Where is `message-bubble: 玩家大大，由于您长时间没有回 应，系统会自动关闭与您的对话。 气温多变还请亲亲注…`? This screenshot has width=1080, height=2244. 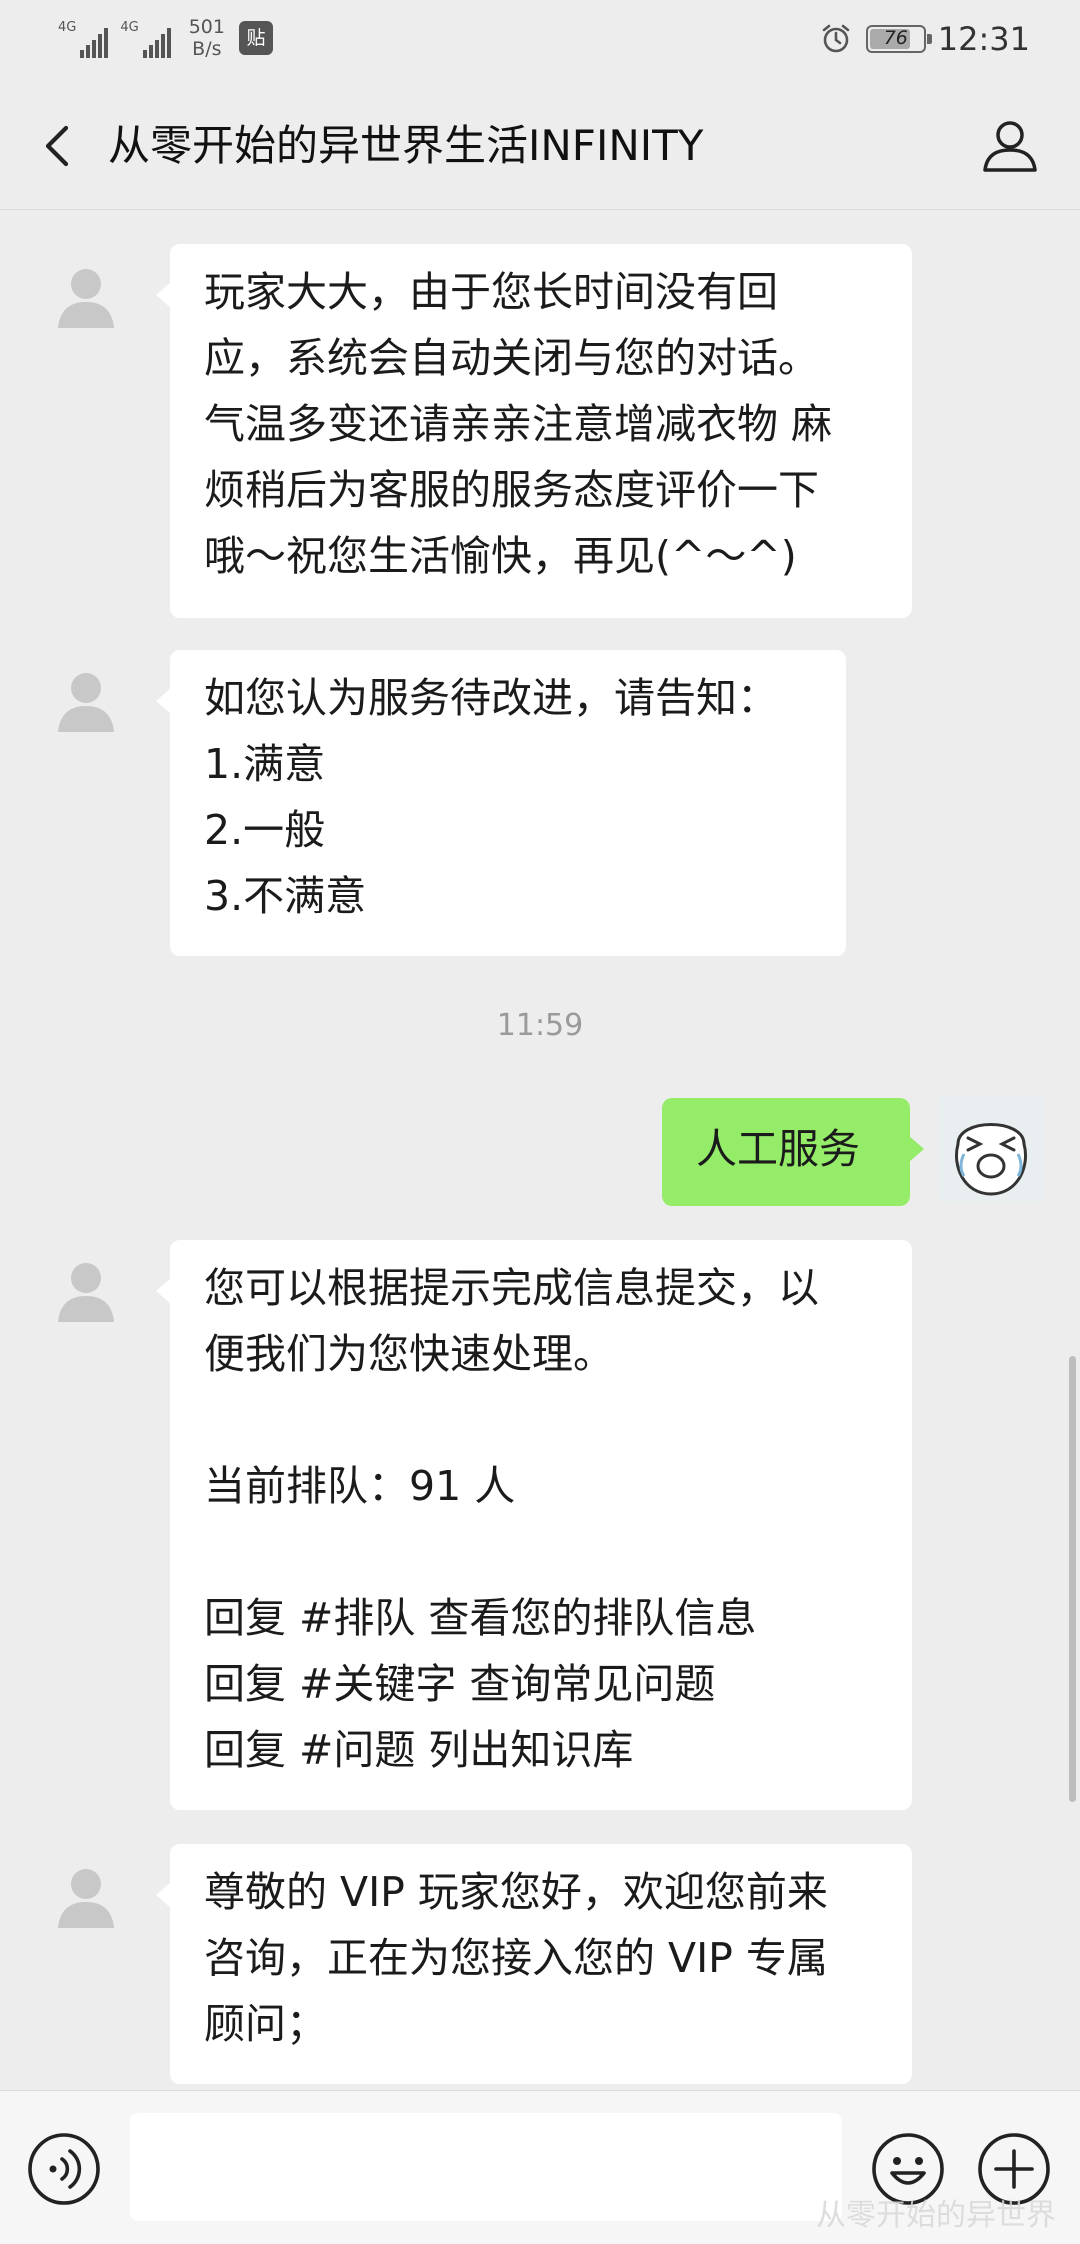 message-bubble: 玩家大大，由于您长时间没有回 应，系统会自动关闭与您的对话。 气温多变还请亲亲注… is located at coordinates (534, 431).